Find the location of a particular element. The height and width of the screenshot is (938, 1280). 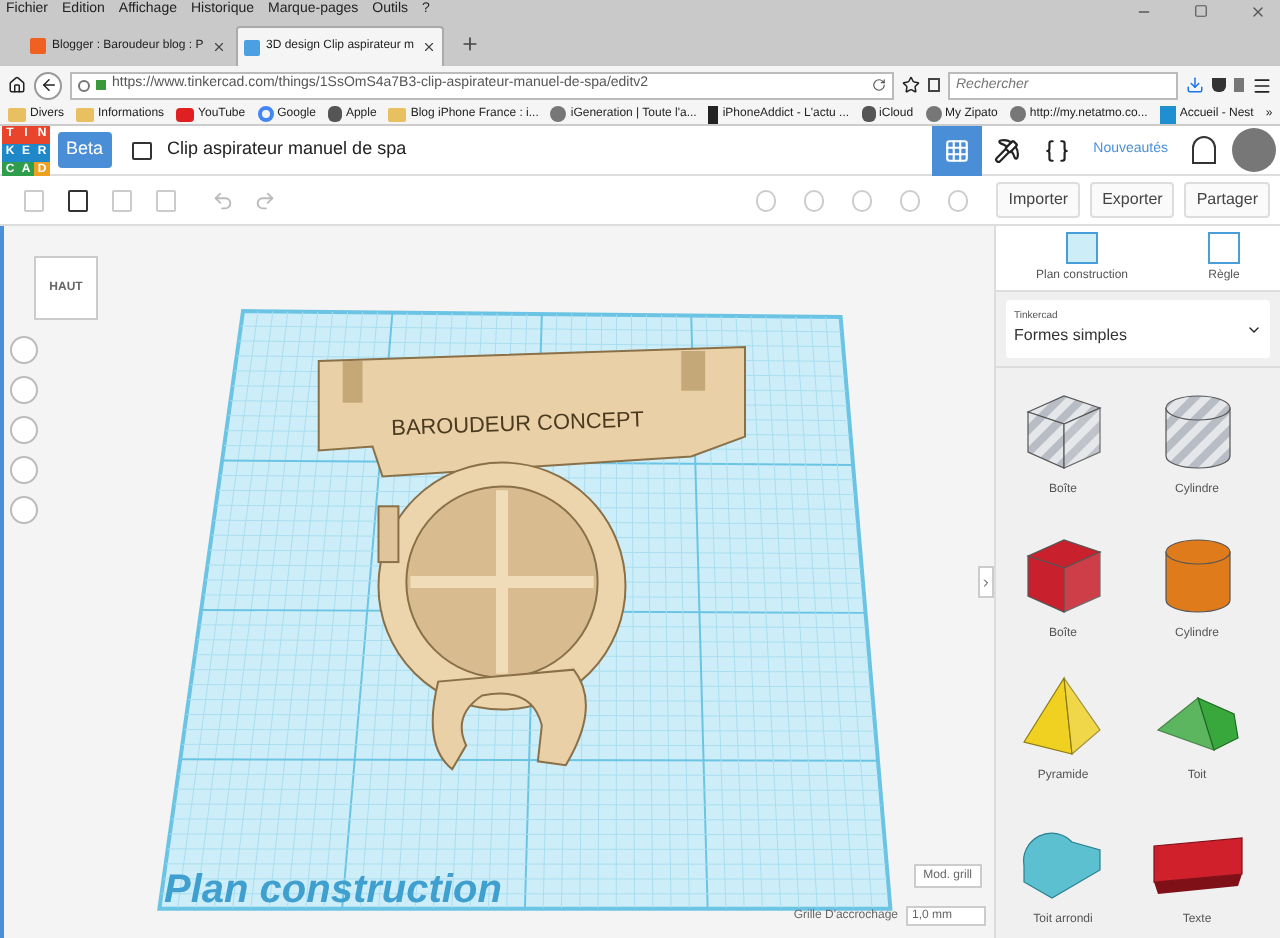

workplane-icon is located at coordinates (1082, 248).